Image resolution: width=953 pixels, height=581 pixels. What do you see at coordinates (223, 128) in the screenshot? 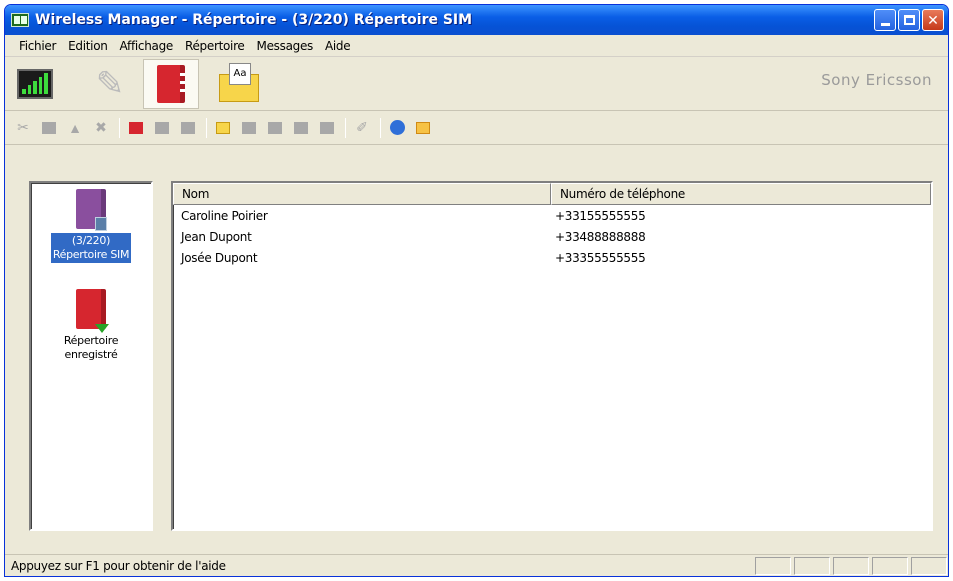
I see `new-message-icon` at bounding box center [223, 128].